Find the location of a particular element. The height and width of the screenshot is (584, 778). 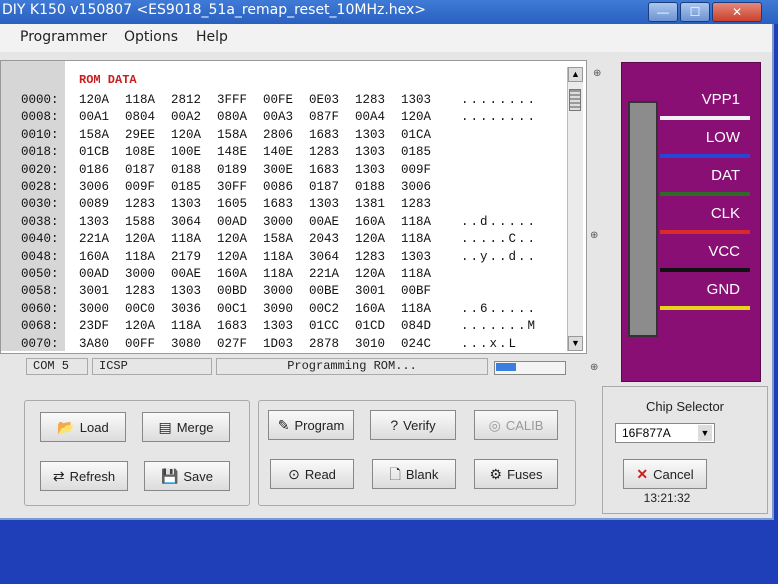

read-button: ⊙ Read is located at coordinates (312, 474).